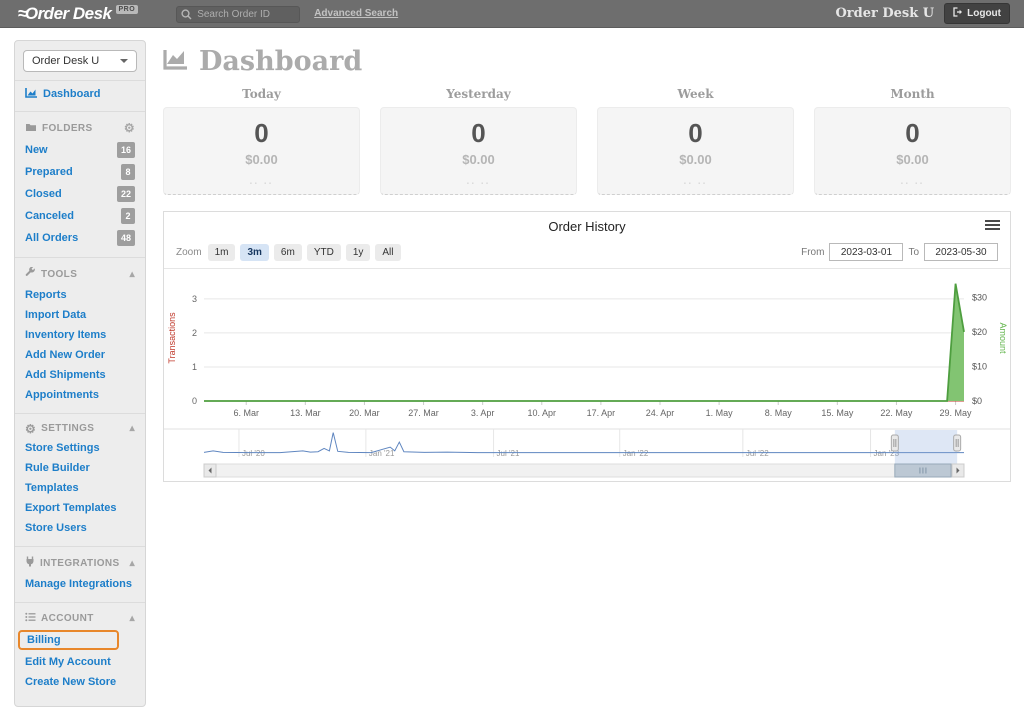  What do you see at coordinates (80, 335) in the screenshot?
I see `sidebar-item-inventory-items: Inventory Items` at bounding box center [80, 335].